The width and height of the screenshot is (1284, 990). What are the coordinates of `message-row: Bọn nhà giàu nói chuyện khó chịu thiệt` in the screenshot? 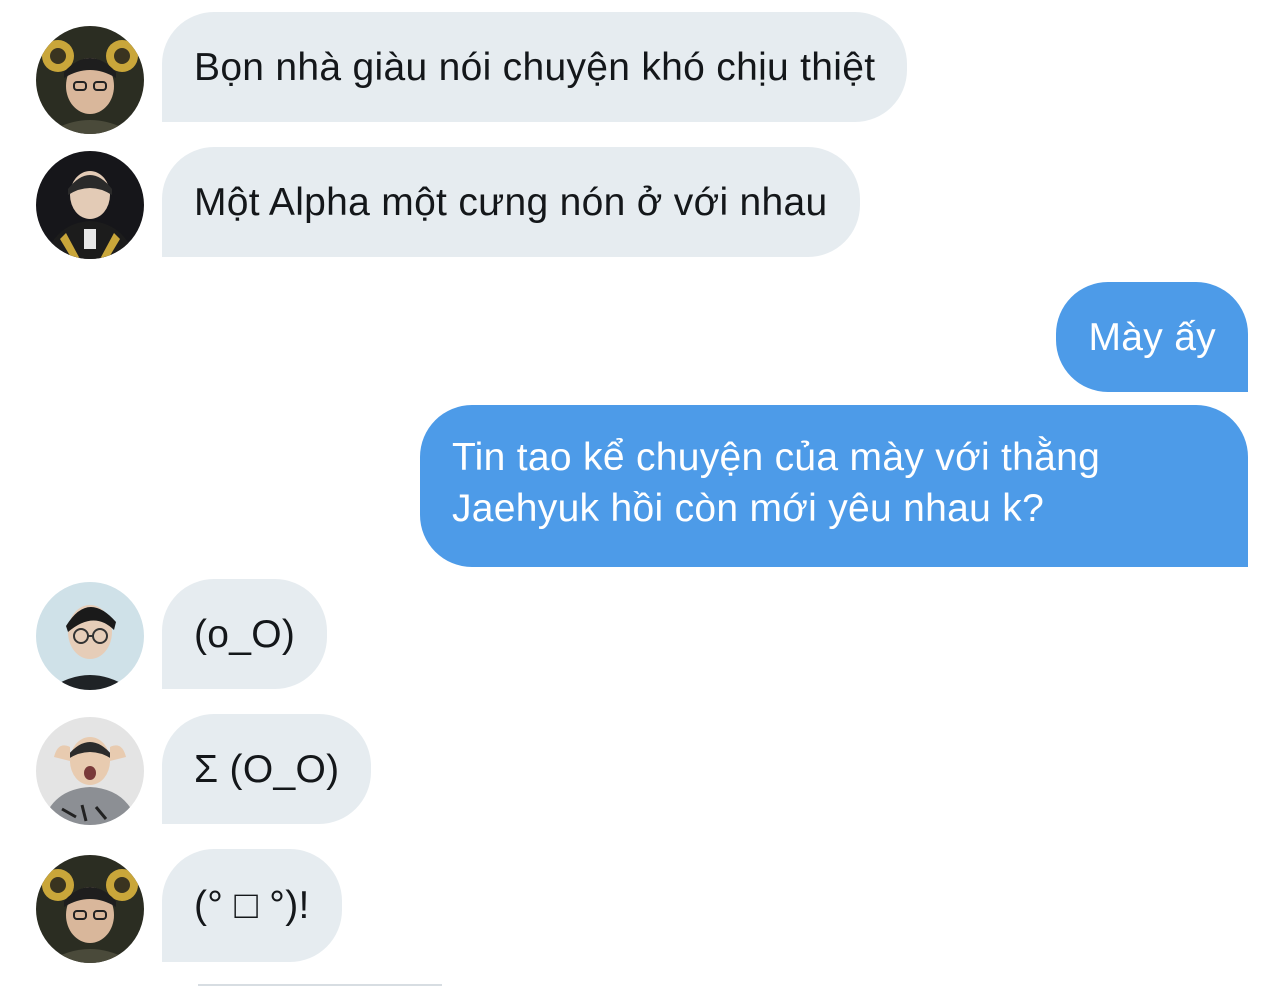 It's located at (642, 73).